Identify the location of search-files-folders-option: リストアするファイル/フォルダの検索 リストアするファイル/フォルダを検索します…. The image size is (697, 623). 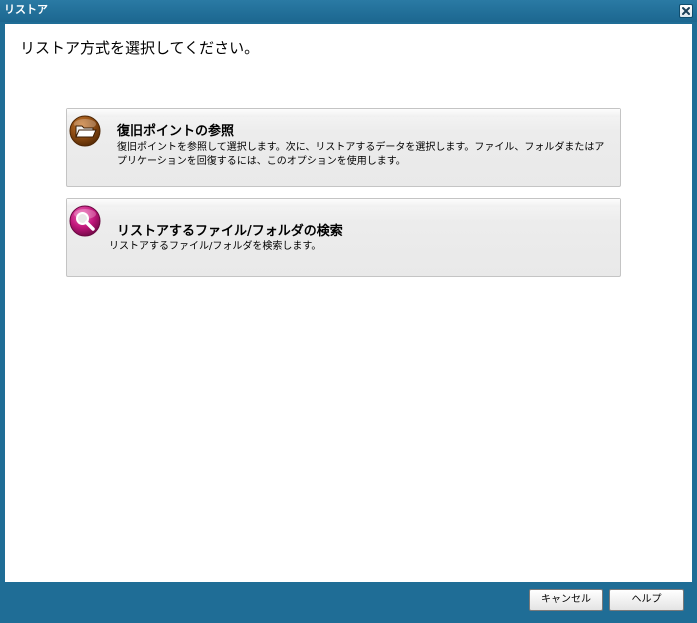
(343, 237).